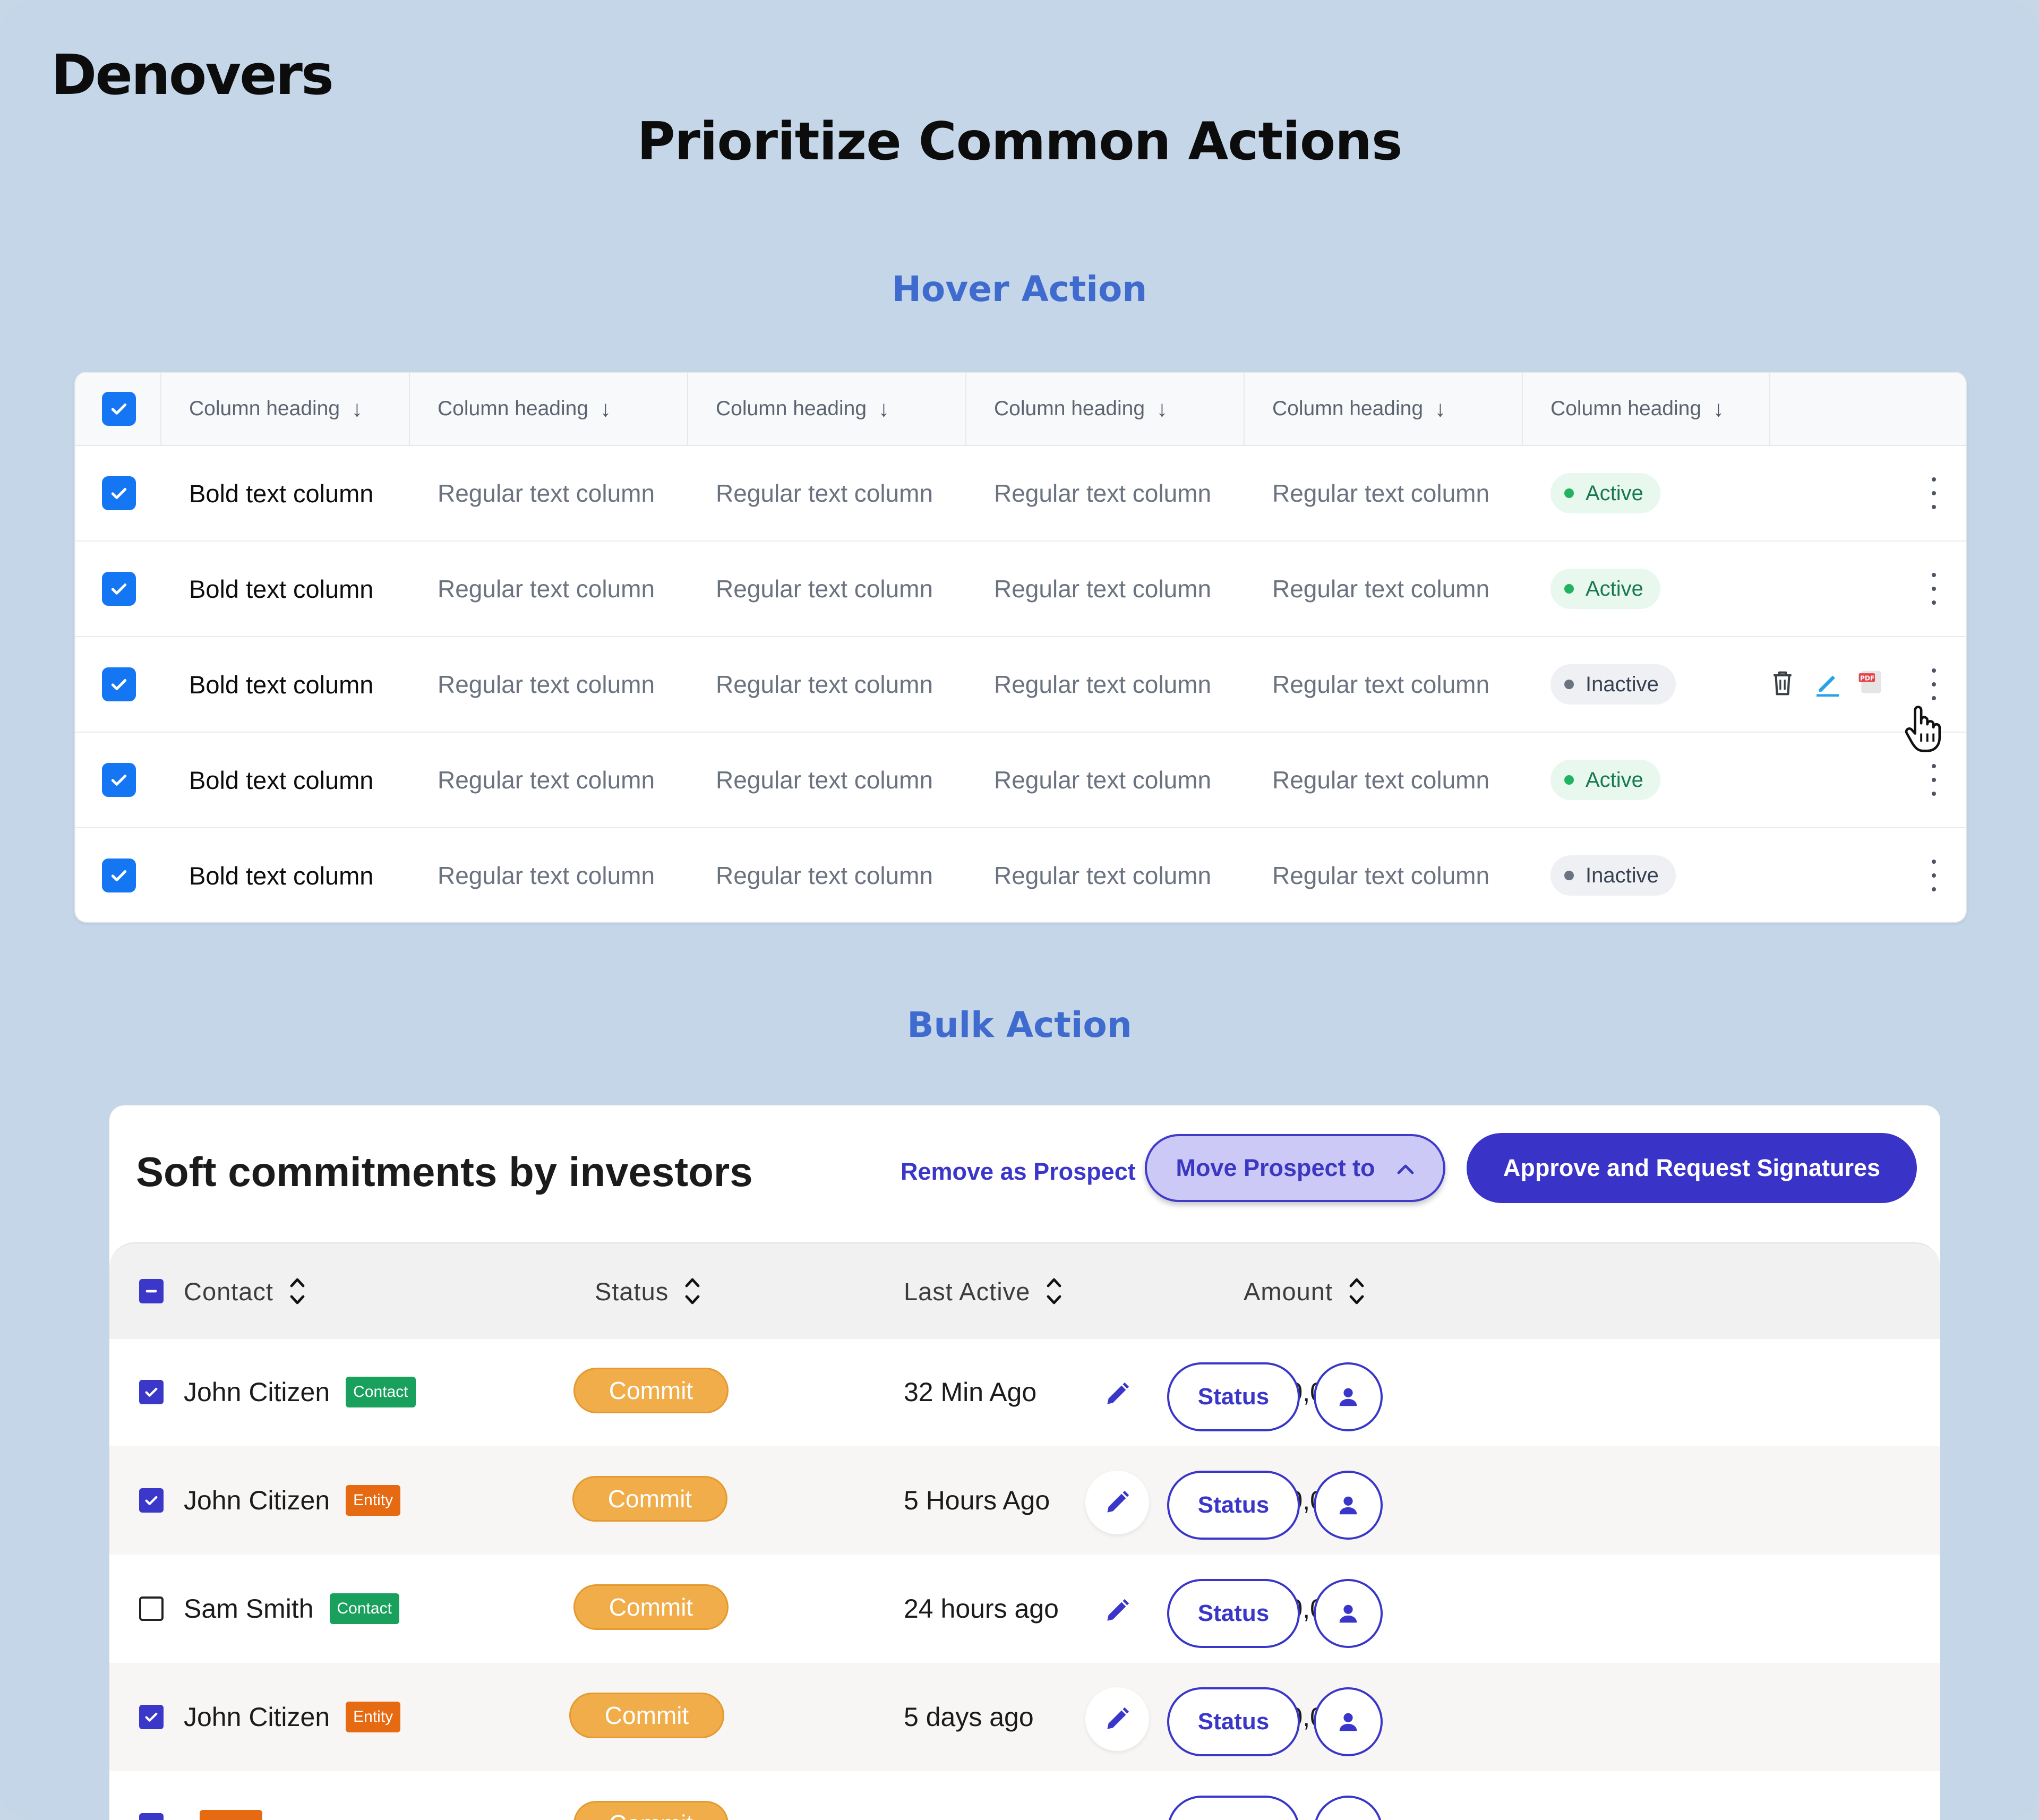 The width and height of the screenshot is (2039, 1820). What do you see at coordinates (1025, 1795) in the screenshot?
I see `table-row: Commit Status` at bounding box center [1025, 1795].